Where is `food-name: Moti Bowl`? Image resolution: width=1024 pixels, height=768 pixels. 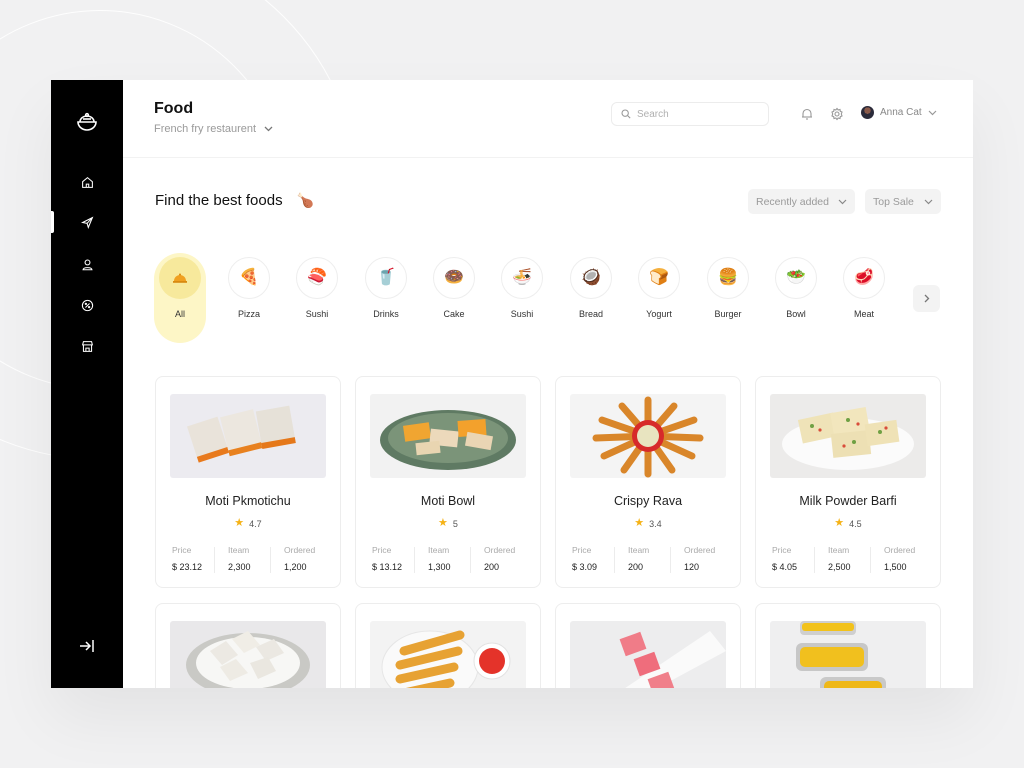
food-name: Moti Bowl is located at coordinates (448, 501).